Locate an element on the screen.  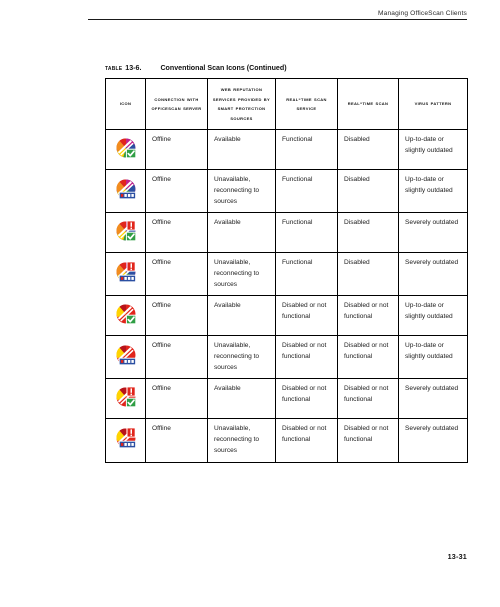
column-header-realtime-scan: Real-time Scan is located at coordinates (368, 104).